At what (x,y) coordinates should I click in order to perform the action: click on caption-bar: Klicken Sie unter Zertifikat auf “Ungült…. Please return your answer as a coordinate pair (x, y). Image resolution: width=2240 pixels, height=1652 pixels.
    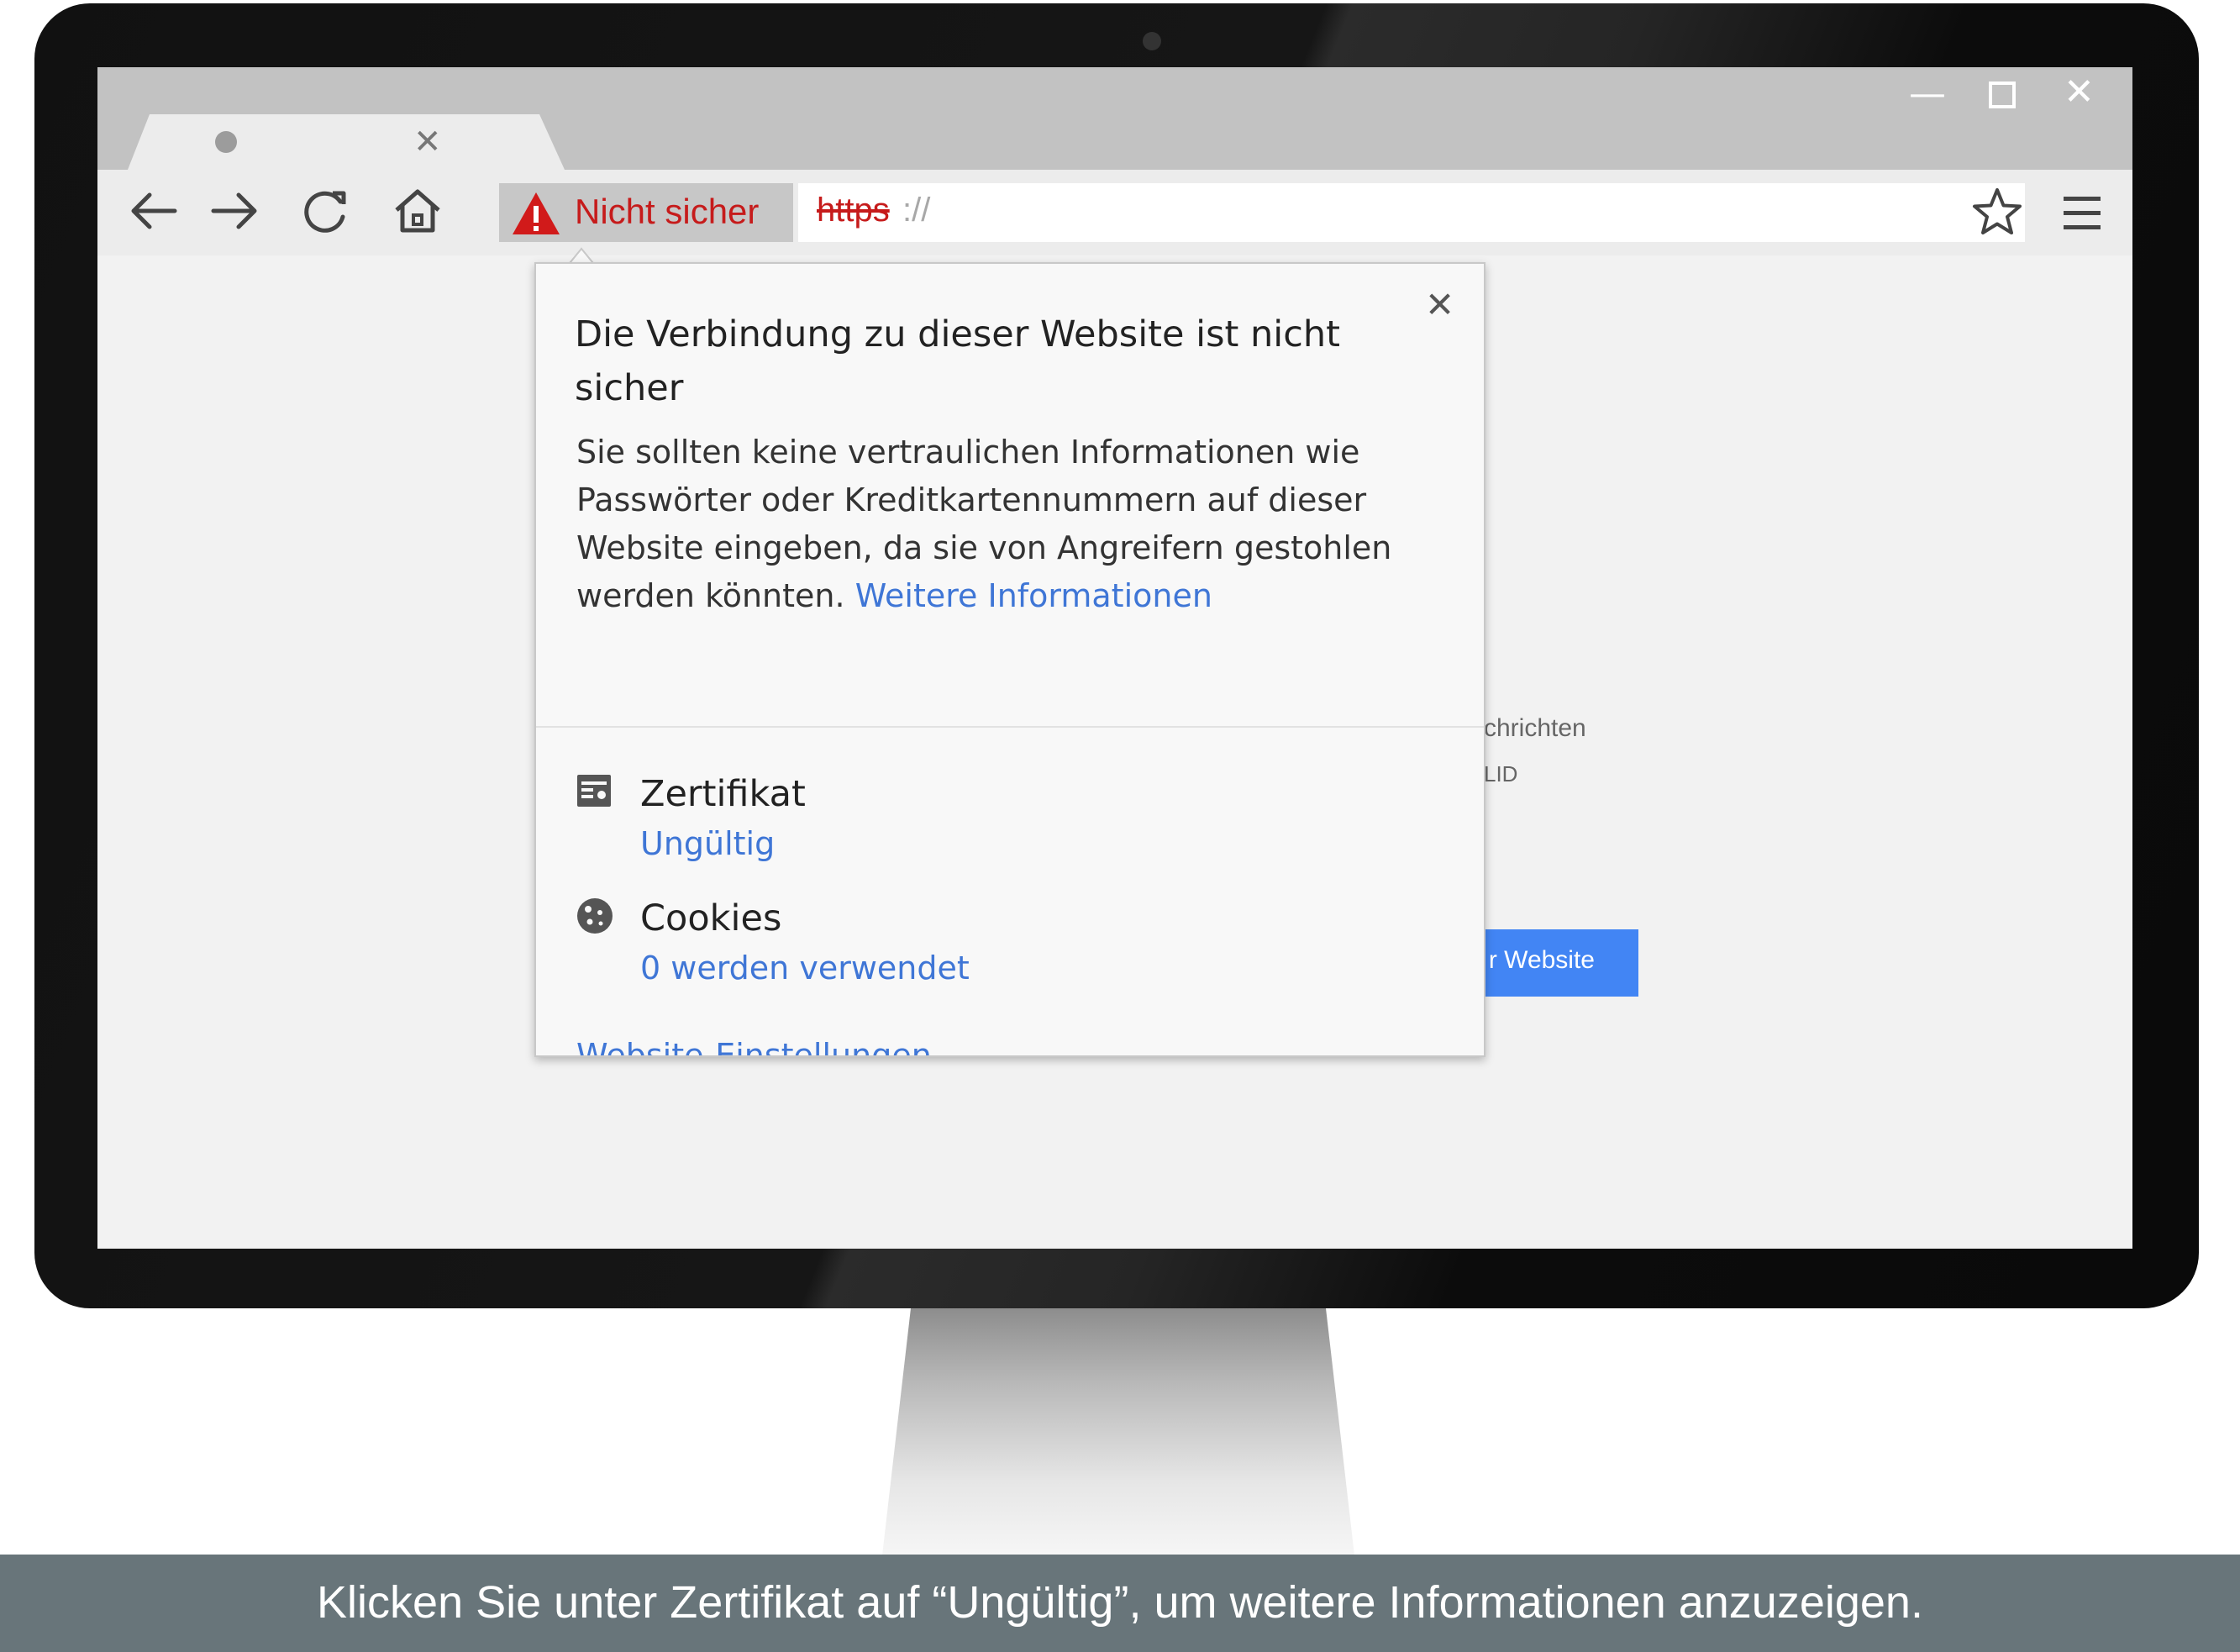
    Looking at the image, I should click on (1120, 1604).